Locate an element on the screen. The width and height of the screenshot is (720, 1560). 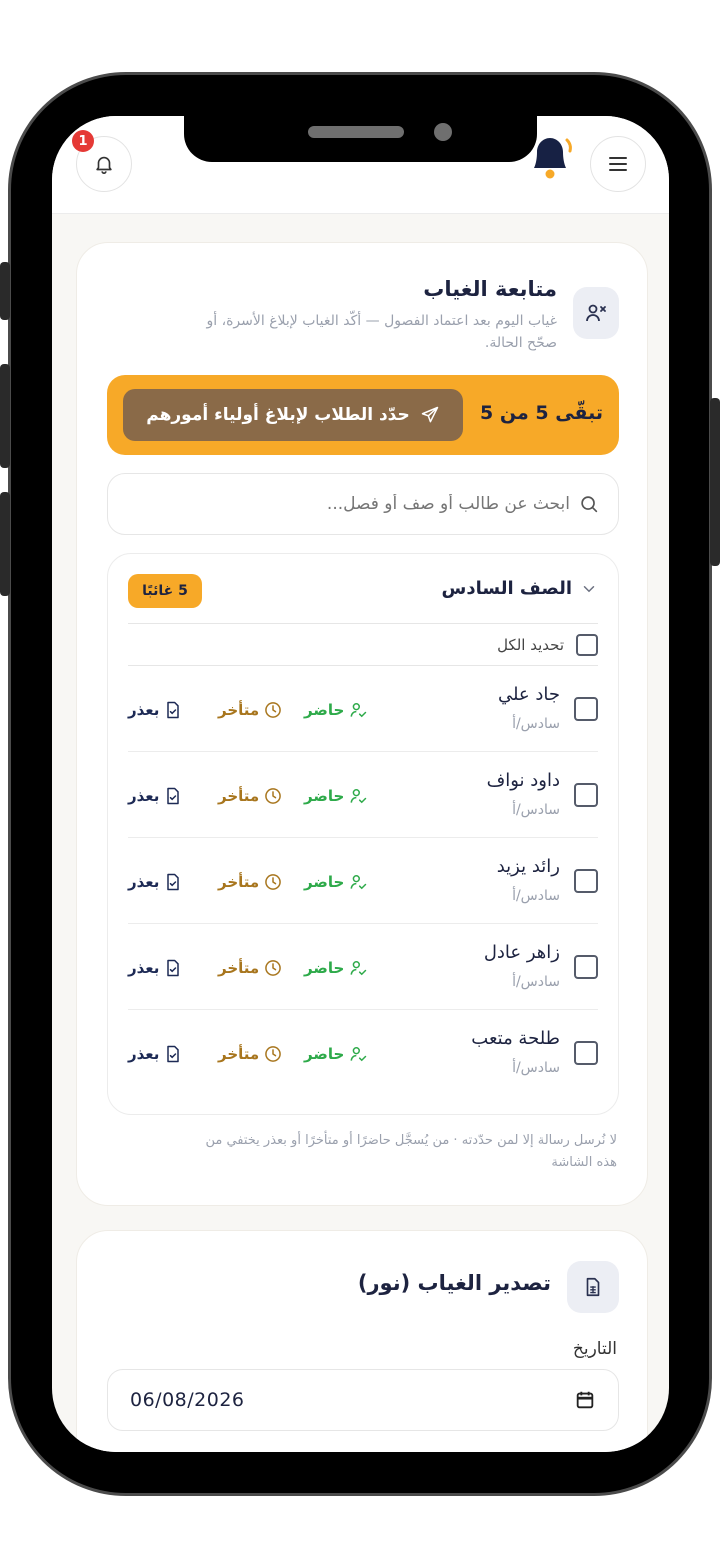
absence-title: متابعة الغياب is located at coordinates (490, 289).